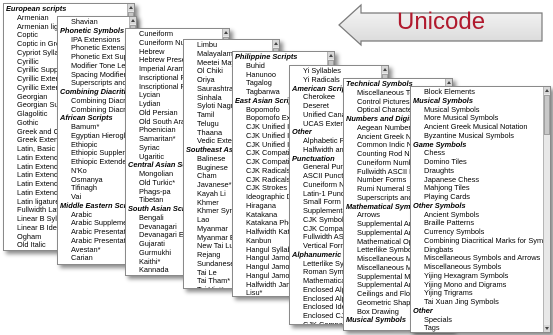  What do you see at coordinates (481, 302) in the screenshot?
I see `list-item: Tai Xuan Jing Symbols` at bounding box center [481, 302].